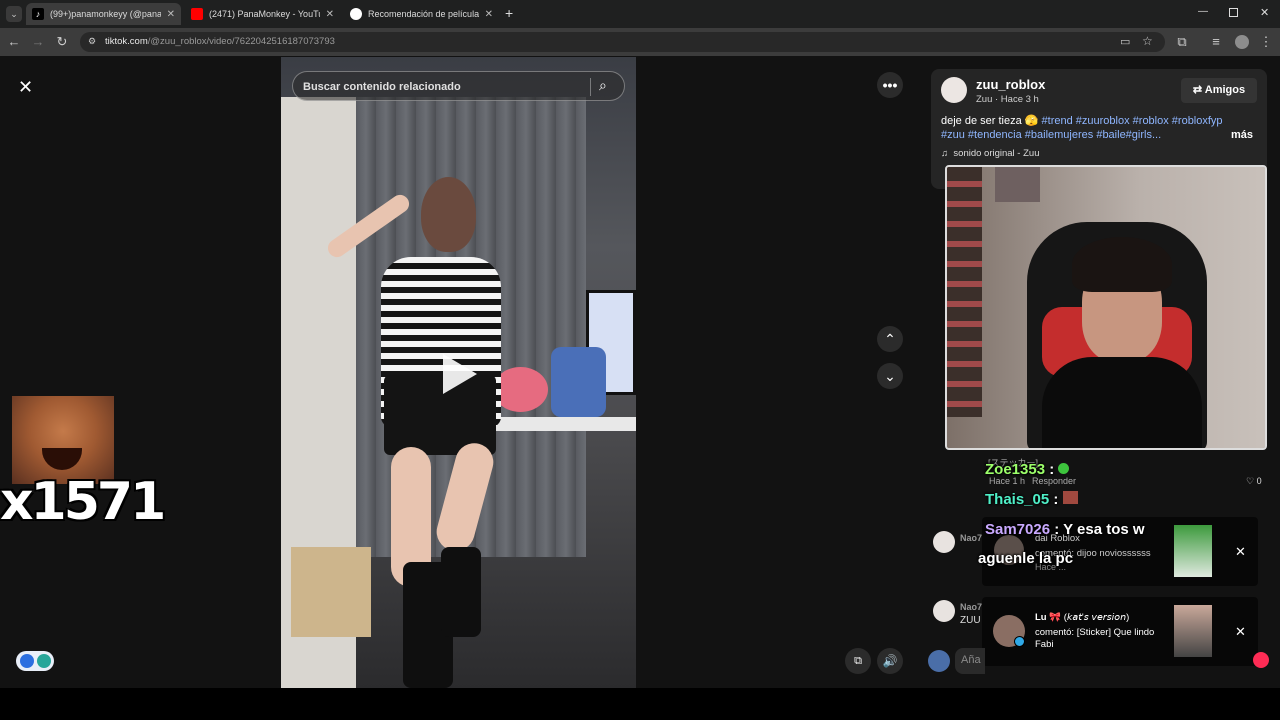 Image resolution: width=1280 pixels, height=720 pixels. What do you see at coordinates (970, 620) in the screenshot?
I see `comment-text: ZUU` at bounding box center [970, 620].